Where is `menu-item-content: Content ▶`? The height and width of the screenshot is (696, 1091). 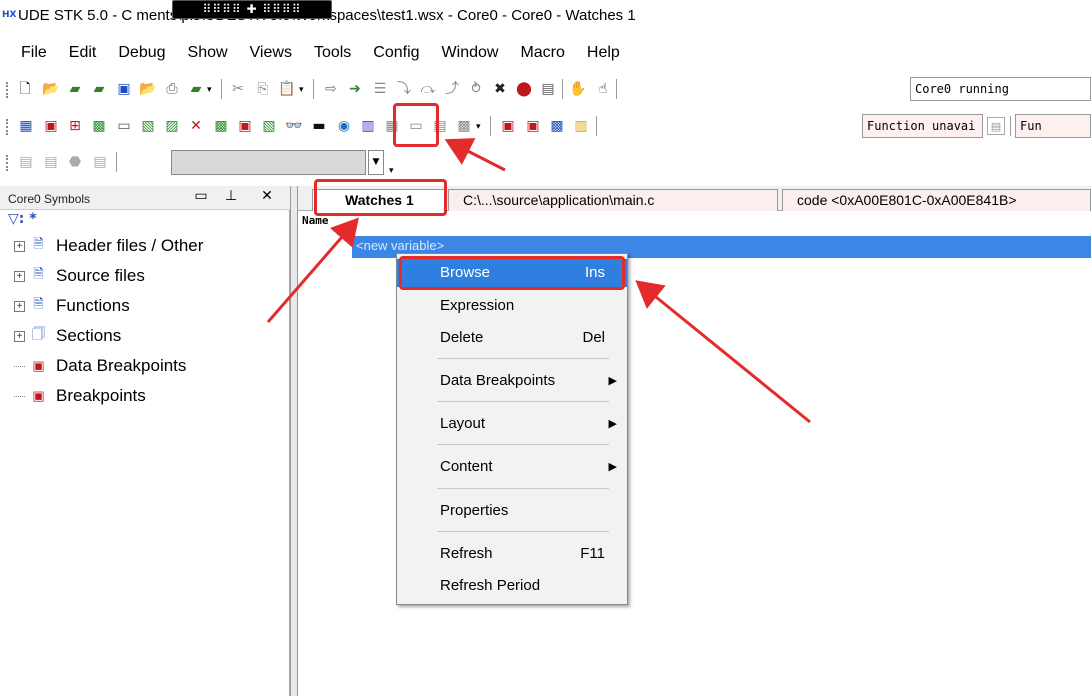
menu-item-content: Content ▶ is located at coordinates (512, 467).